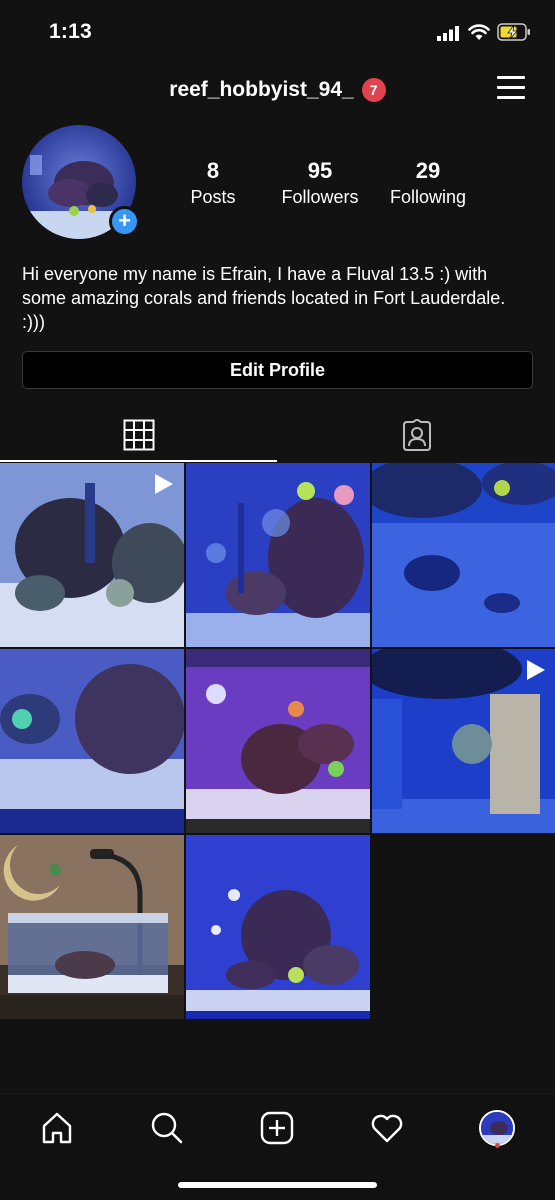 Image resolution: width=555 pixels, height=1200 pixels. I want to click on heart-icon, so click(387, 1128).